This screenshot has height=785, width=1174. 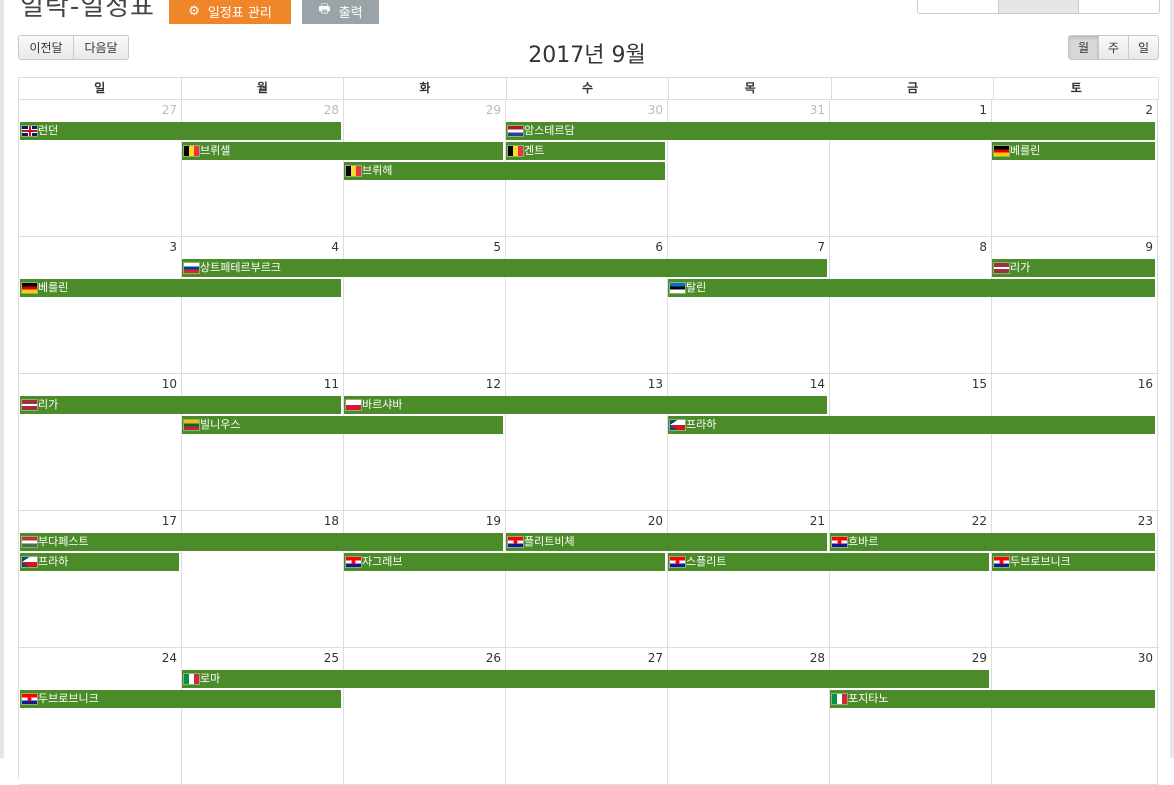 What do you see at coordinates (180, 131) in the screenshot?
I see `calendar-event: 런던` at bounding box center [180, 131].